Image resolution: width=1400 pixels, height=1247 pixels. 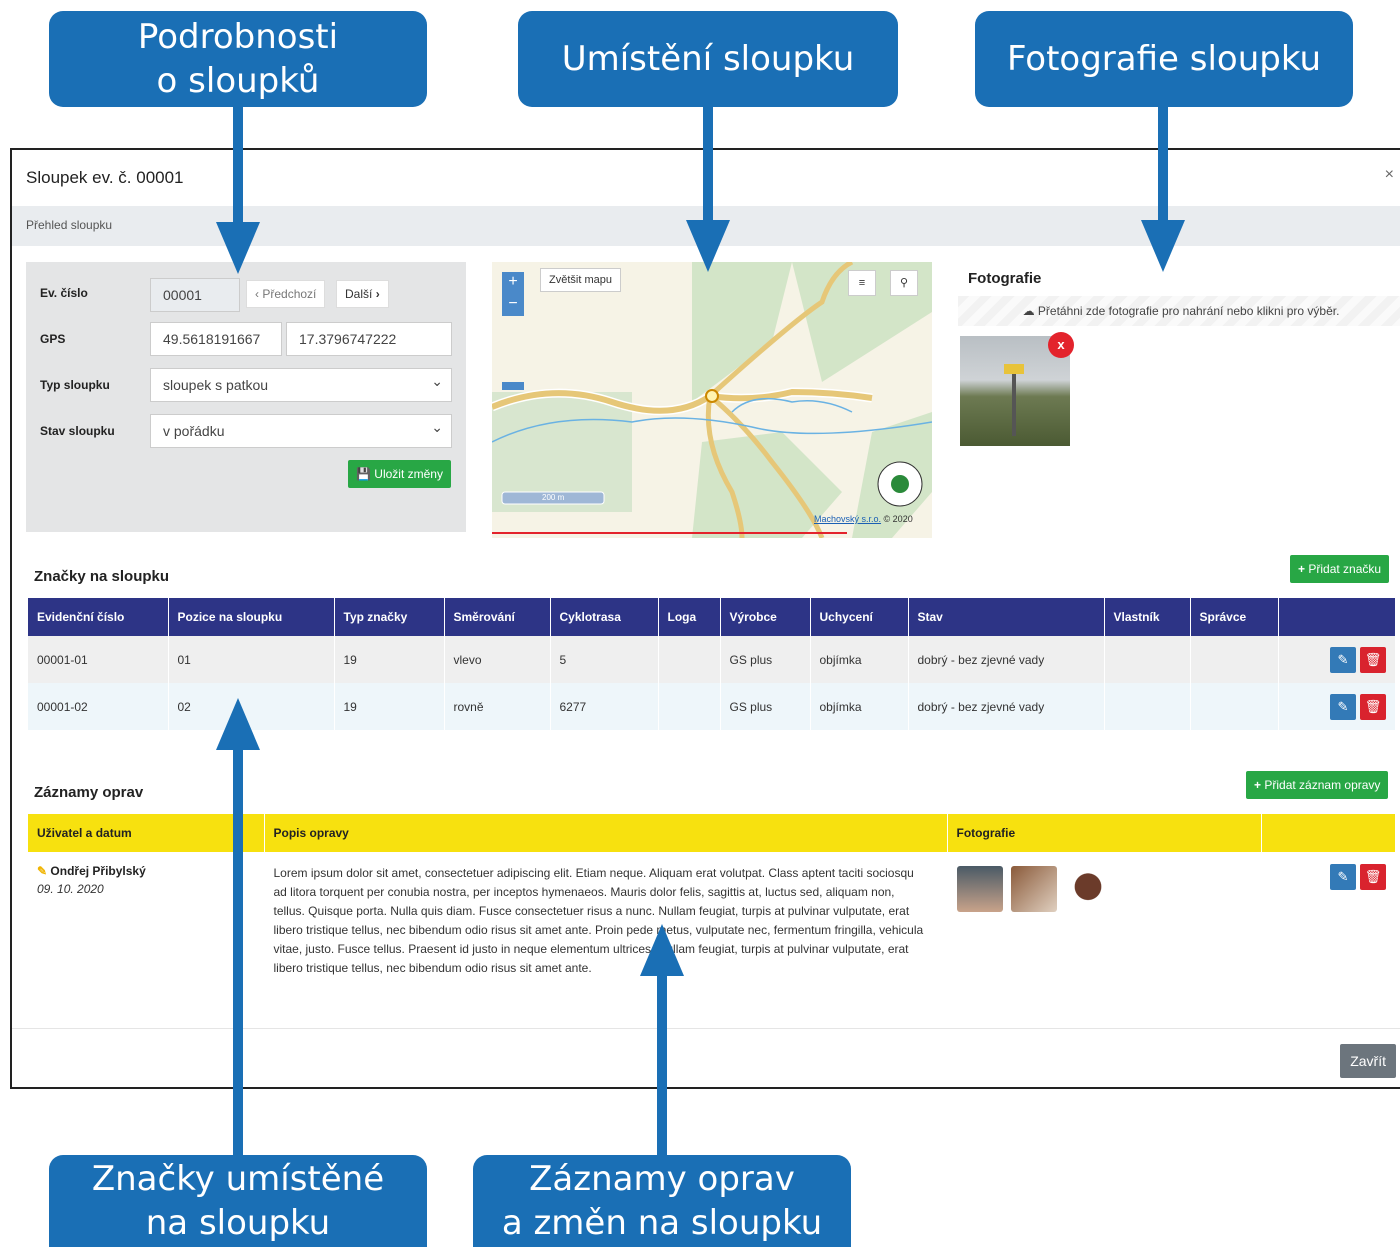 What do you see at coordinates (238, 724) in the screenshot?
I see `arrow-signs-head` at bounding box center [238, 724].